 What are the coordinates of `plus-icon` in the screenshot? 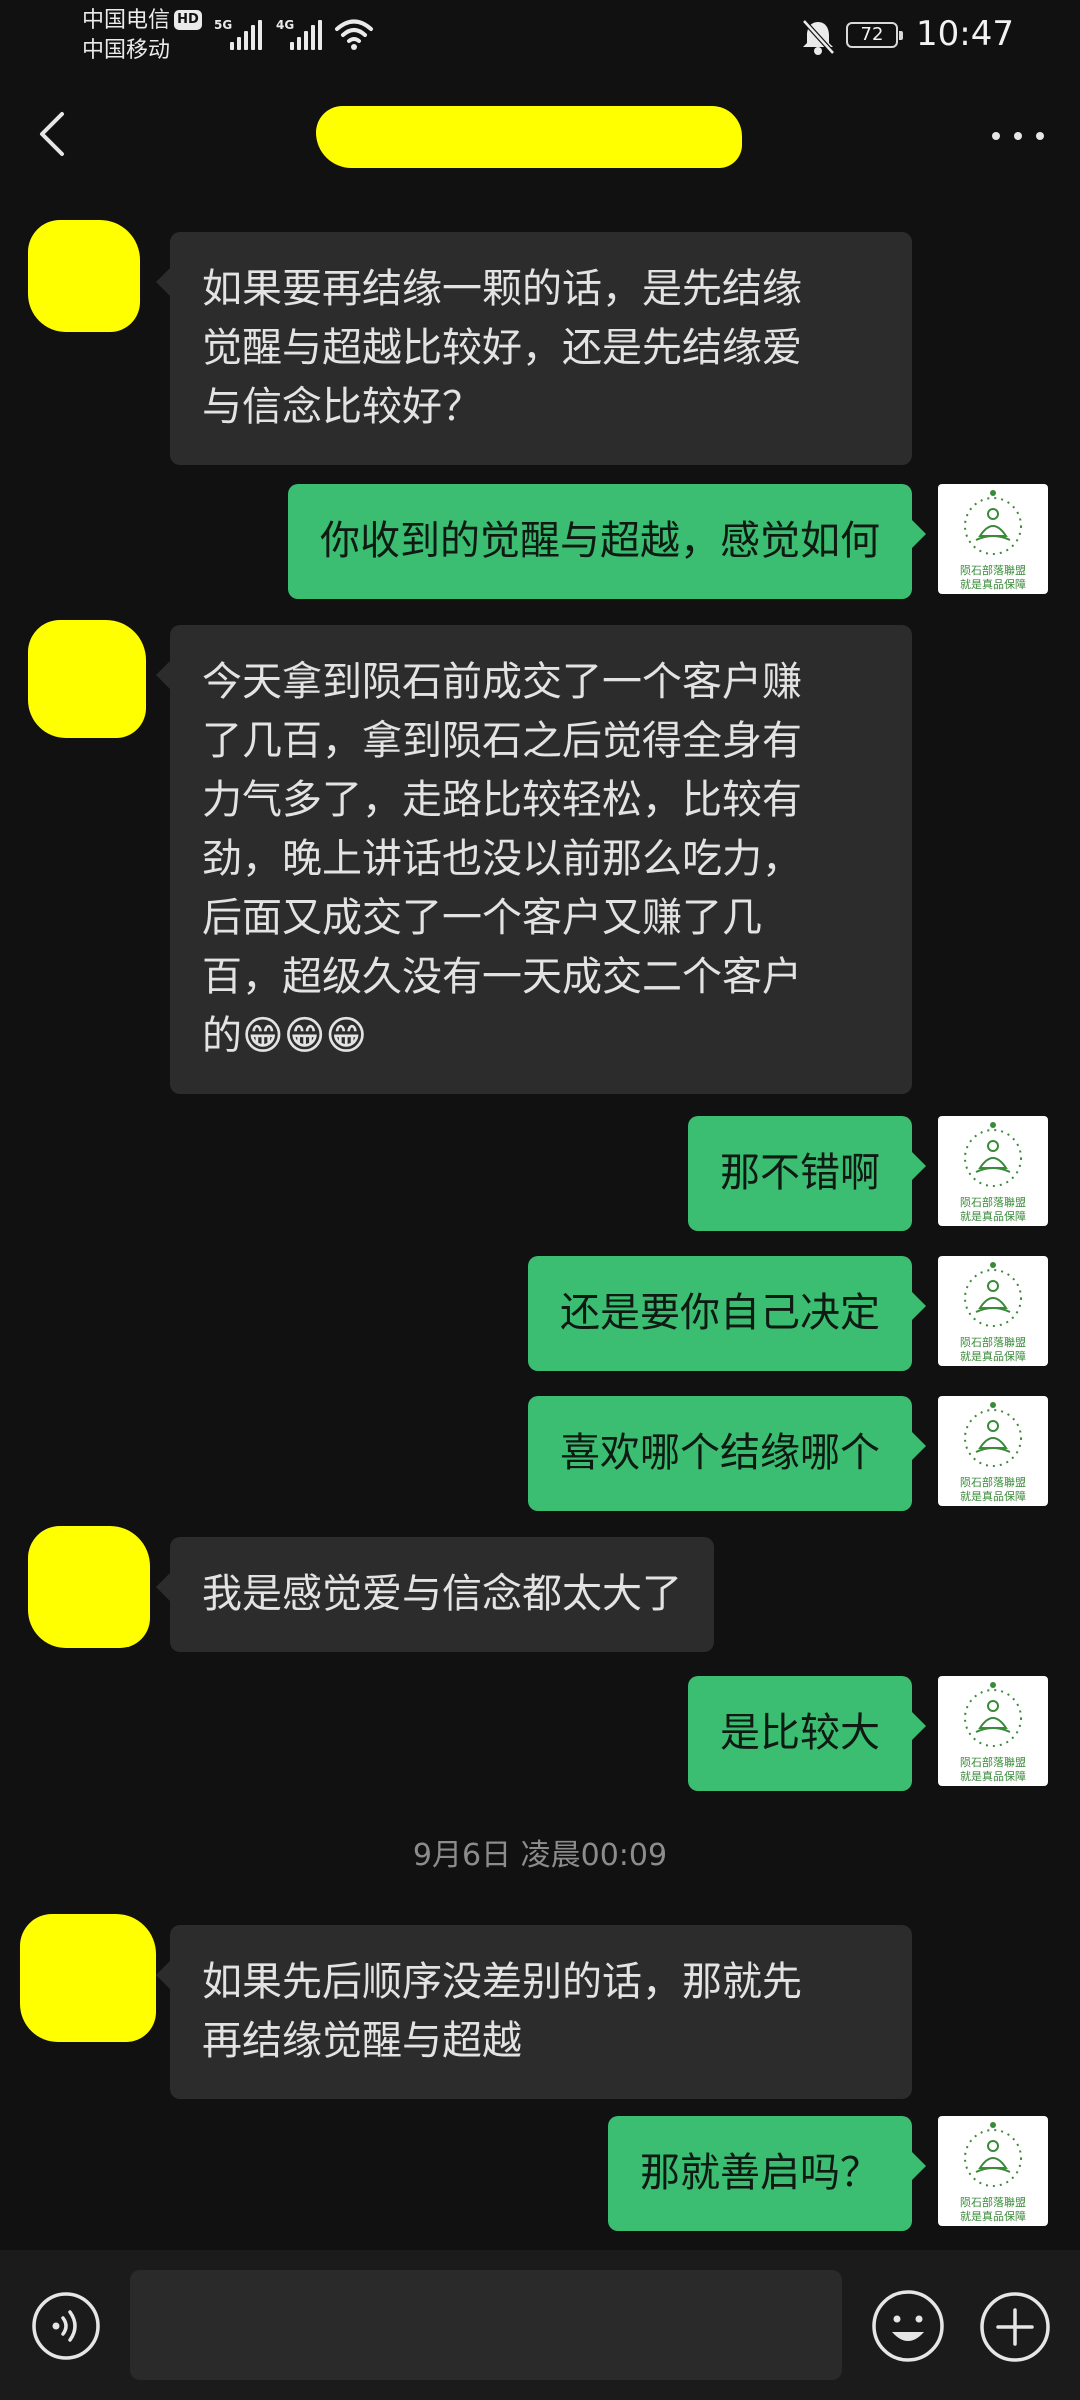 It's located at (1015, 2327).